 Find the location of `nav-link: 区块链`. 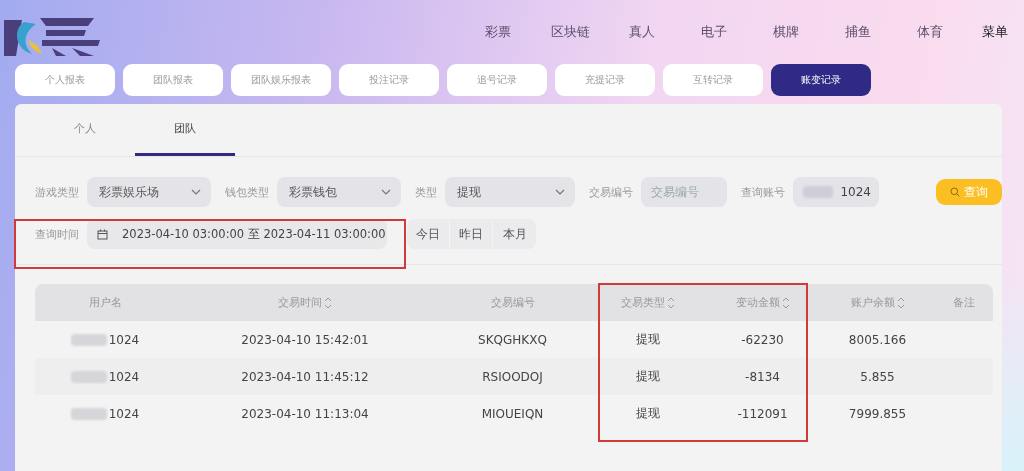

nav-link: 区块链 is located at coordinates (570, 32).